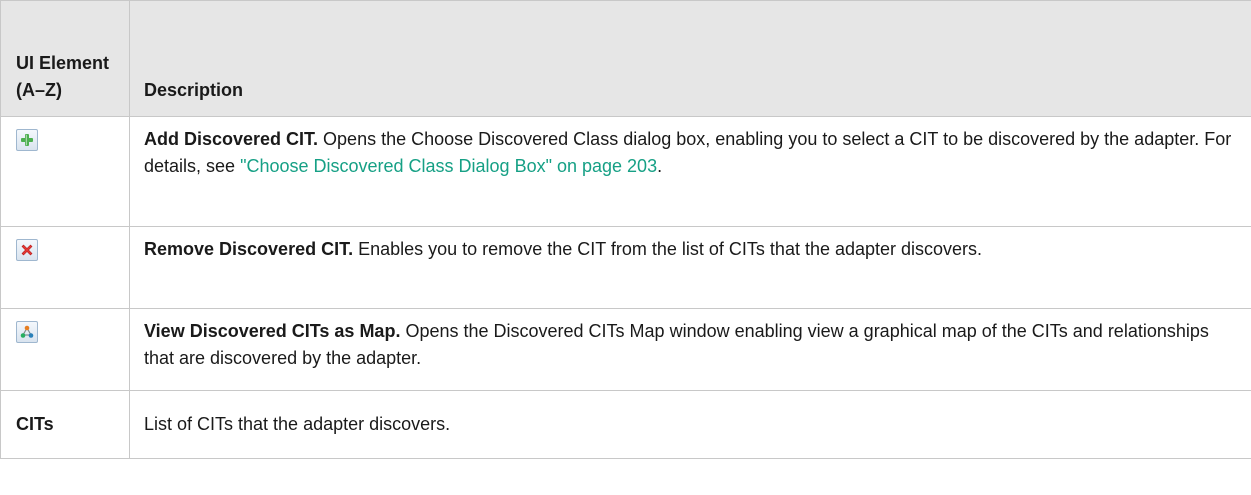 The height and width of the screenshot is (495, 1251). What do you see at coordinates (35, 424) in the screenshot?
I see `cits-label: CITs` at bounding box center [35, 424].